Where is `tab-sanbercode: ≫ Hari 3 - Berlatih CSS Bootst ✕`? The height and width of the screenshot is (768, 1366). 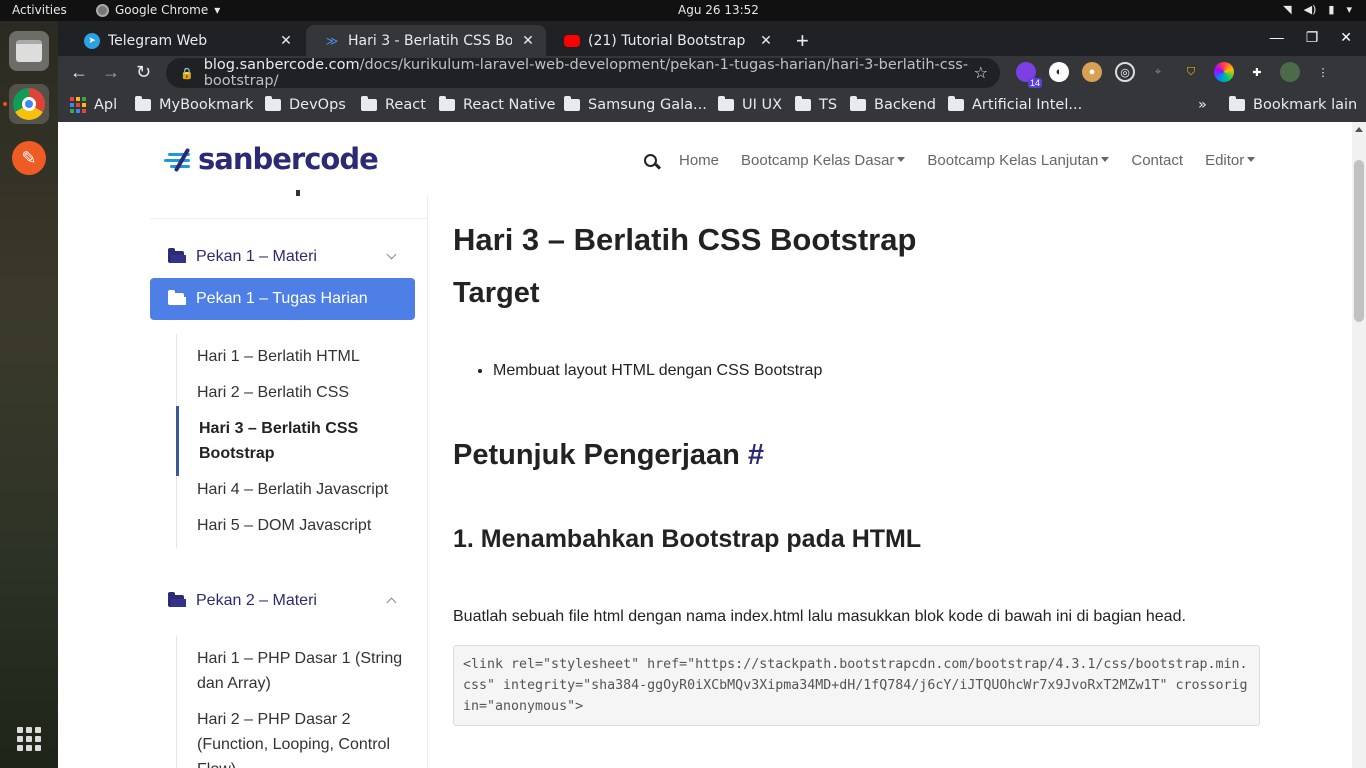 tab-sanbercode: ≫ Hari 3 - Berlatih CSS Bootst ✕ is located at coordinates (426, 40).